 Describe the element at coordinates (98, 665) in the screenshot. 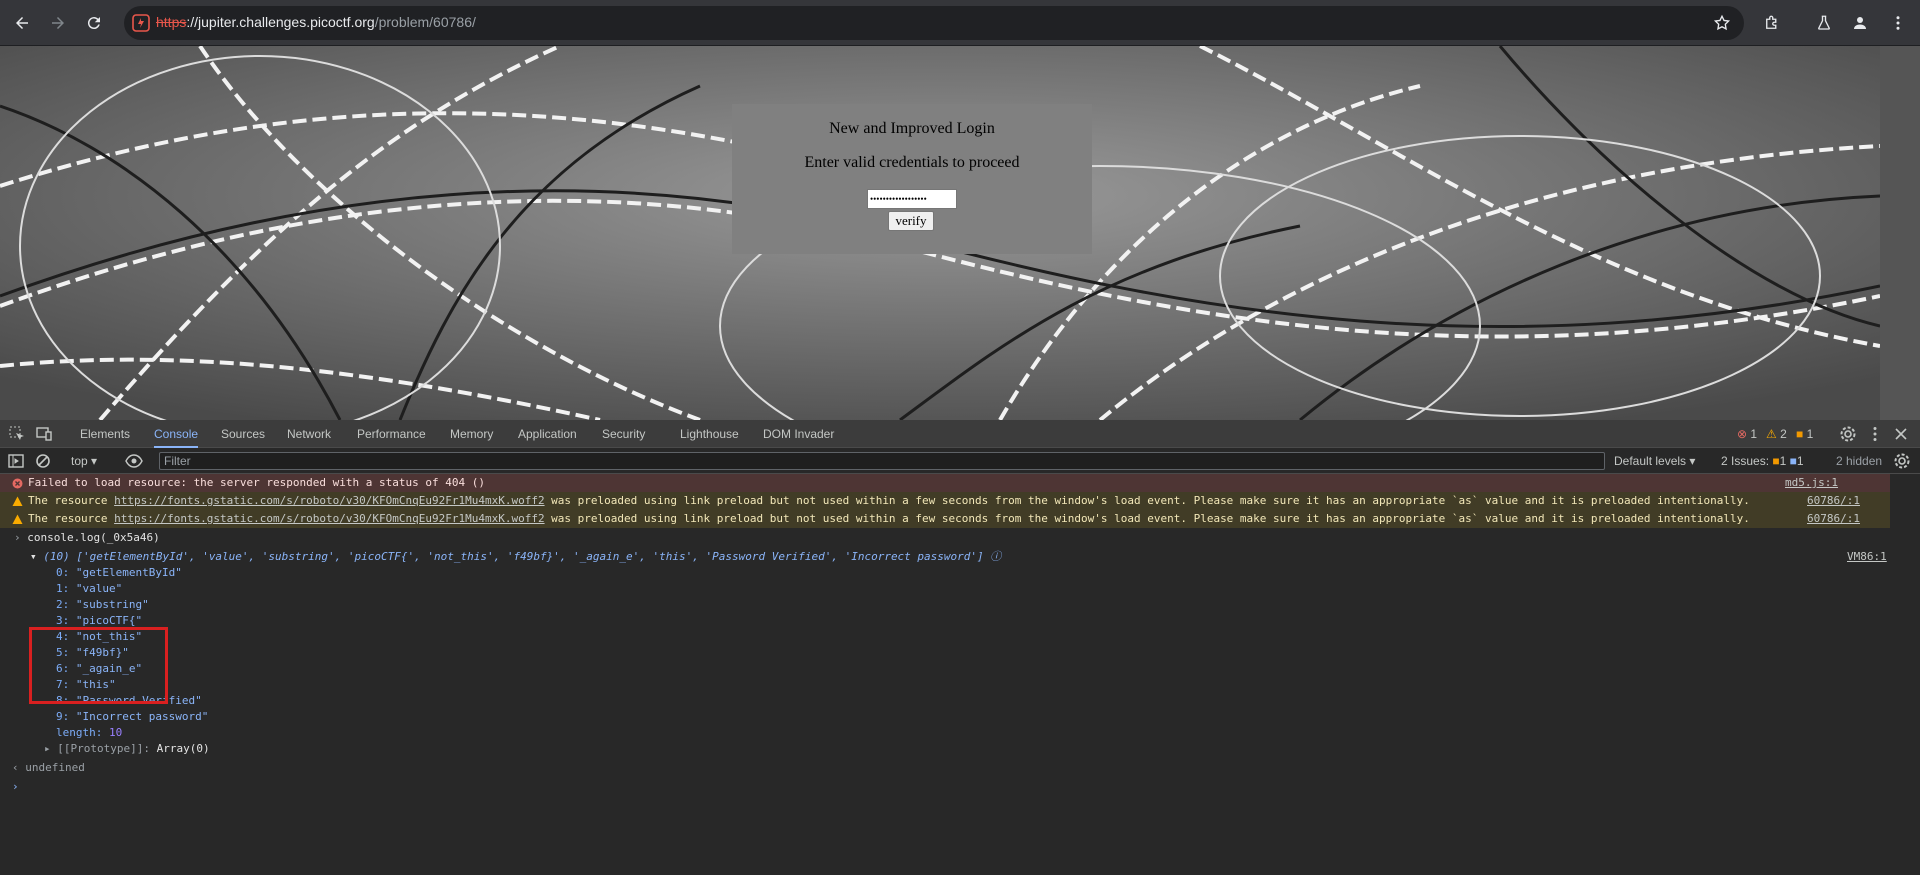

I see `highlight-annotation-box` at that location.